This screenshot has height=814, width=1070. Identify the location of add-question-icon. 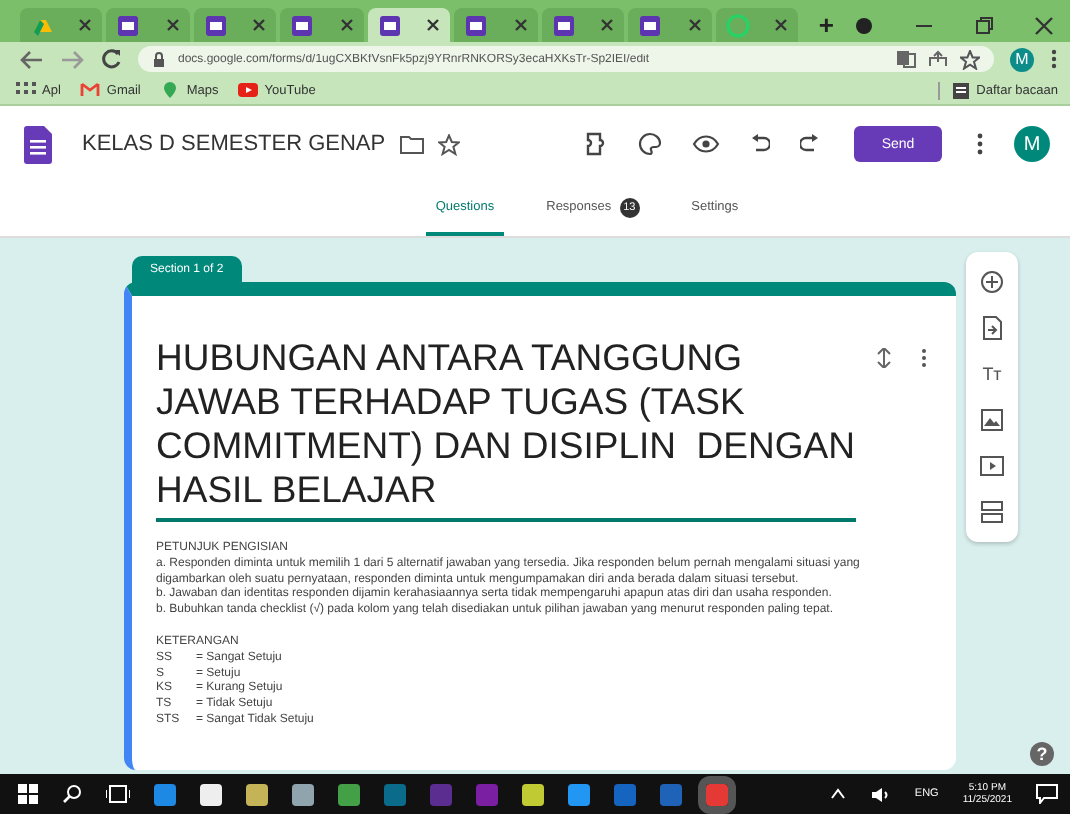
(992, 282).